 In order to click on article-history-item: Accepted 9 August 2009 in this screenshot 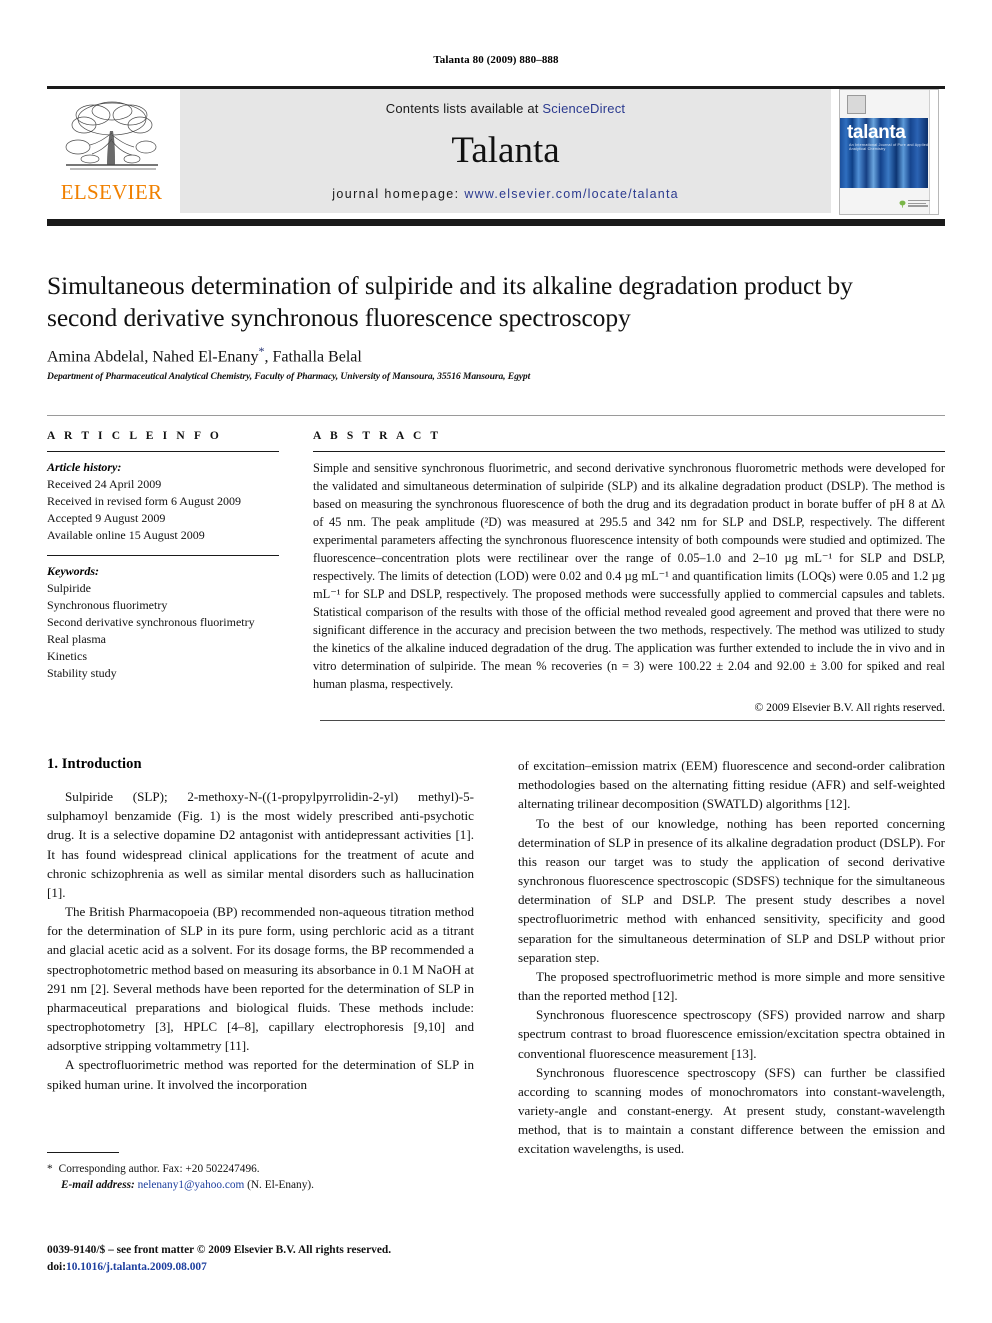, I will do `click(106, 518)`.